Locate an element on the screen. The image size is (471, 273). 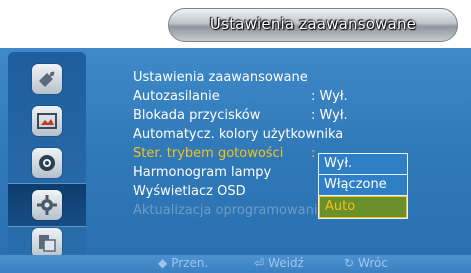
hint-return: ↻ Wróc is located at coordinates (366, 263).